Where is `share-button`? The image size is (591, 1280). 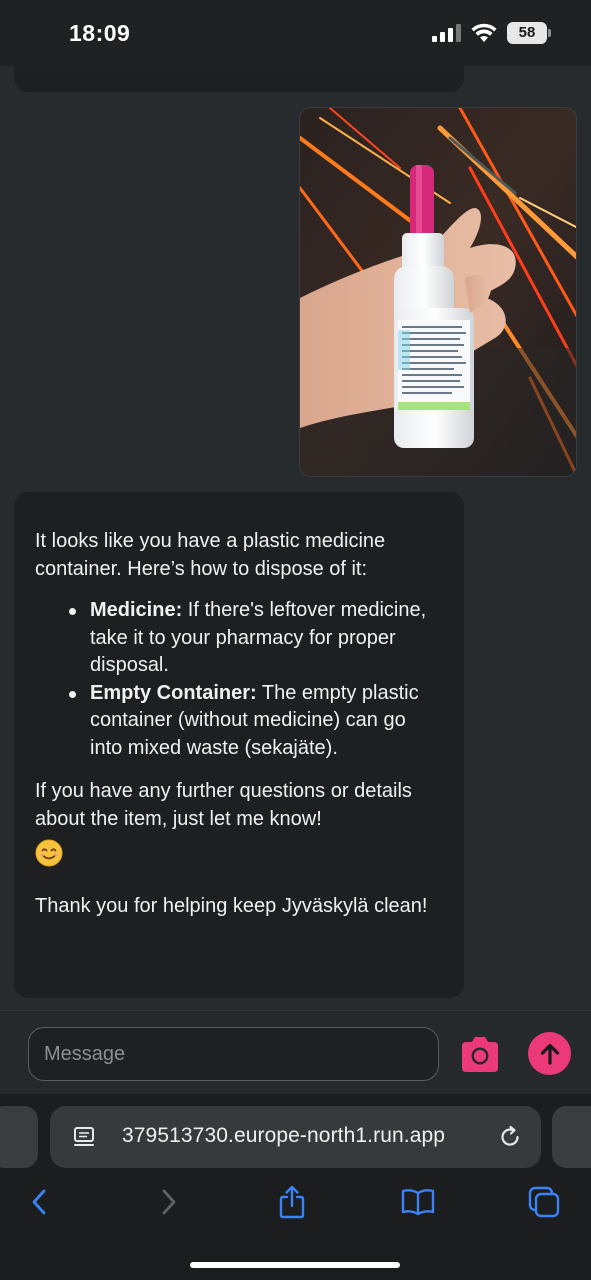 share-button is located at coordinates (292, 1202).